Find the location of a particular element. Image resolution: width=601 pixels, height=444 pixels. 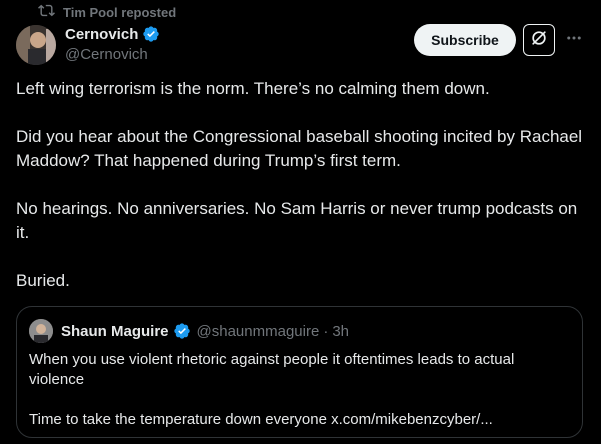

quoted-author-avatar is located at coordinates (41, 331).